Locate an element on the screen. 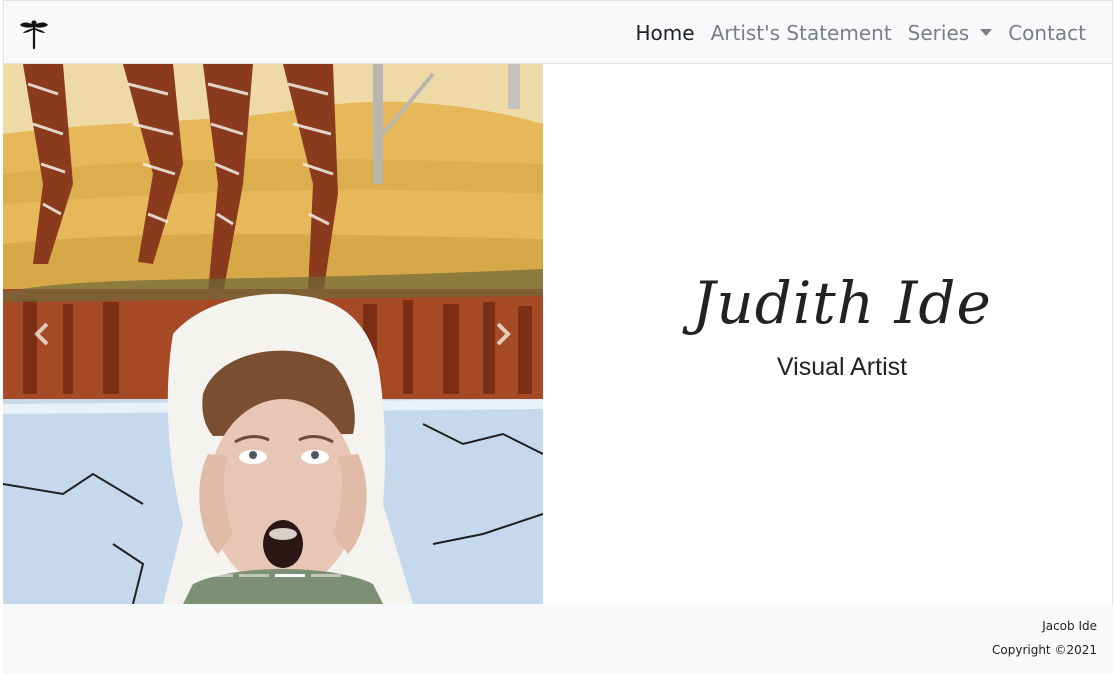 This screenshot has width=1116, height=674. carousel-indicators is located at coordinates (272, 575).